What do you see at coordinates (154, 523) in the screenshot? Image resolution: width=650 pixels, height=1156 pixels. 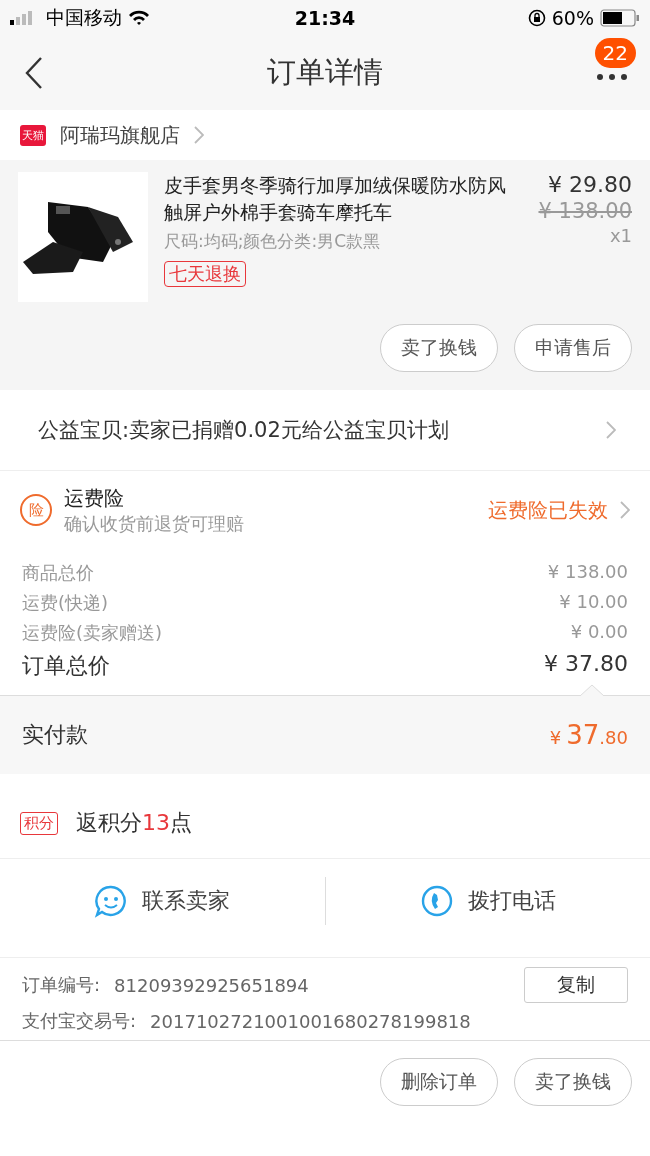 I see `insurance-subtitle: 确认收货前退货可理赔` at bounding box center [154, 523].